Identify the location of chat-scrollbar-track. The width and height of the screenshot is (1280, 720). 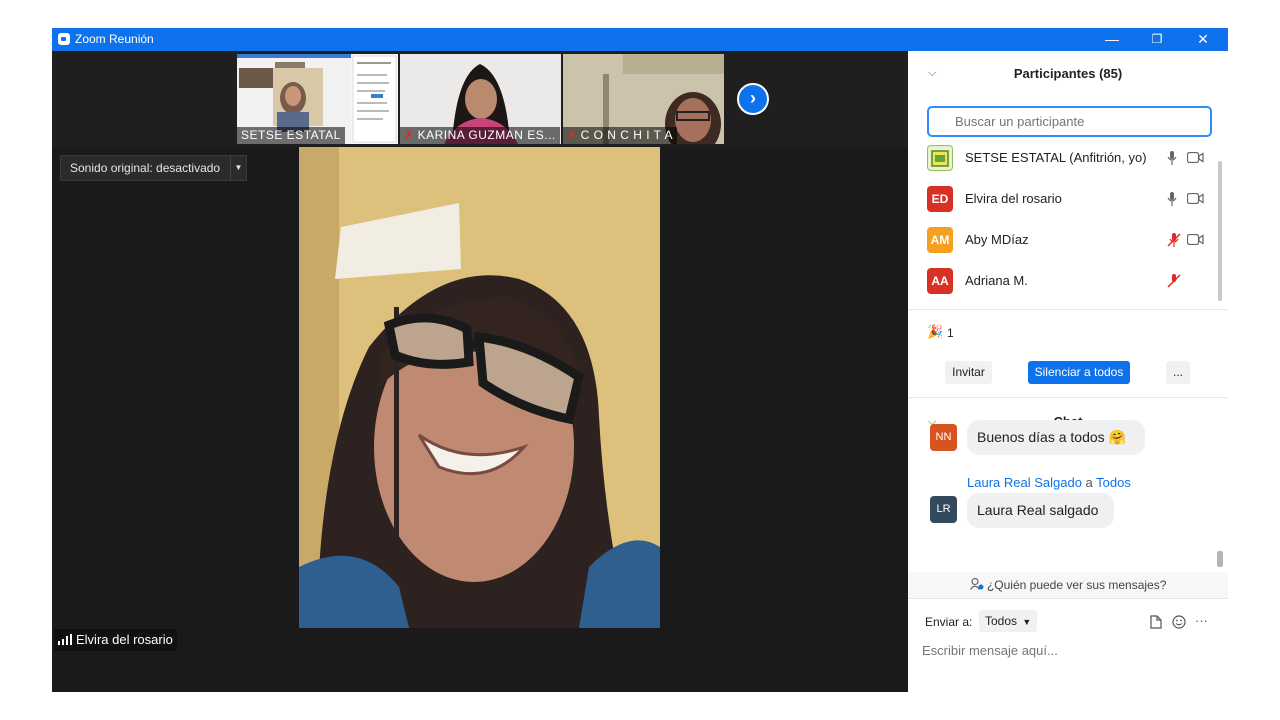
(1220, 505).